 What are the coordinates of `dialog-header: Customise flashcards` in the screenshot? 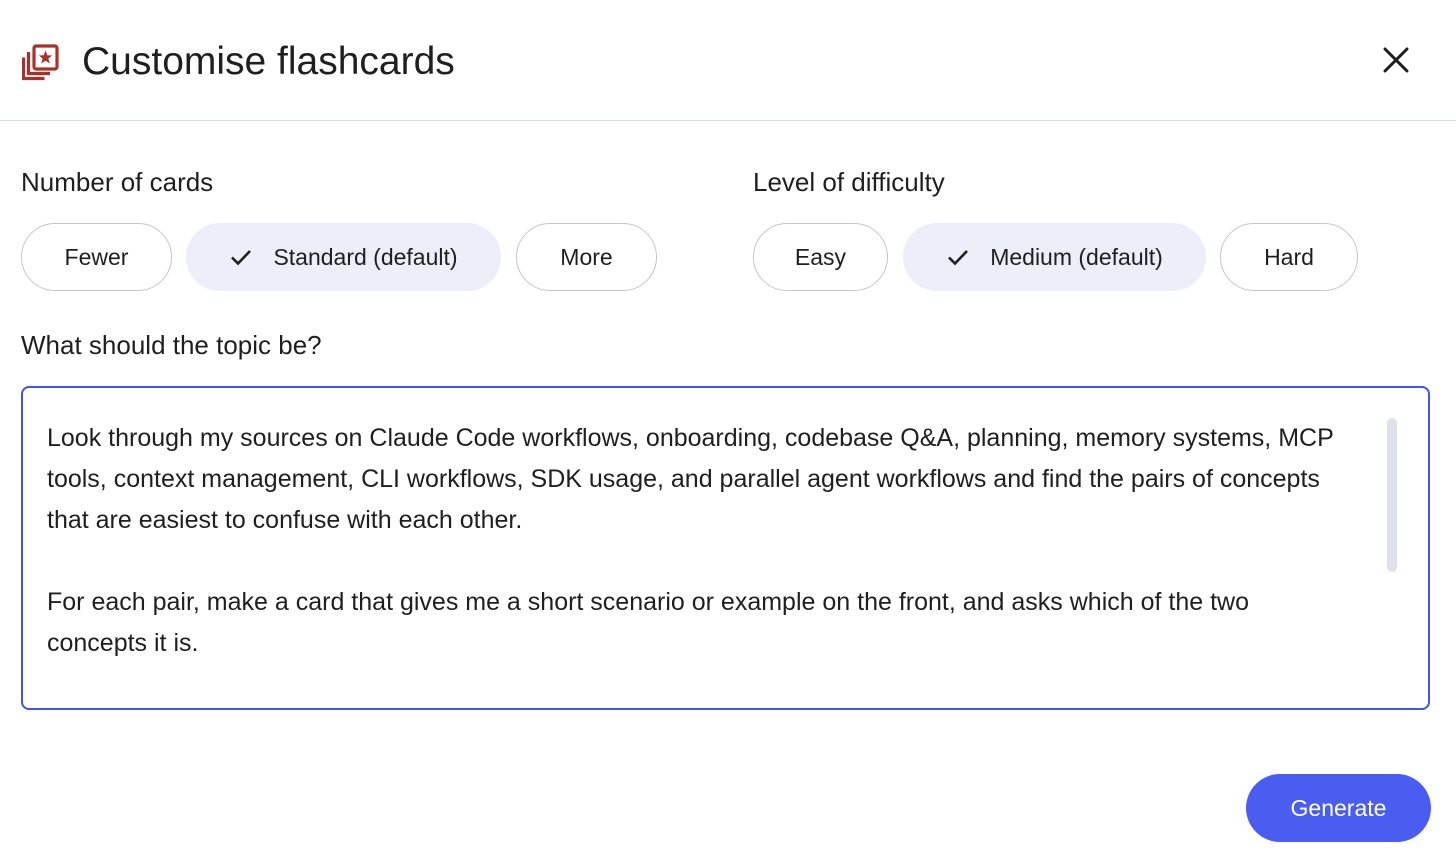 It's located at (728, 60).